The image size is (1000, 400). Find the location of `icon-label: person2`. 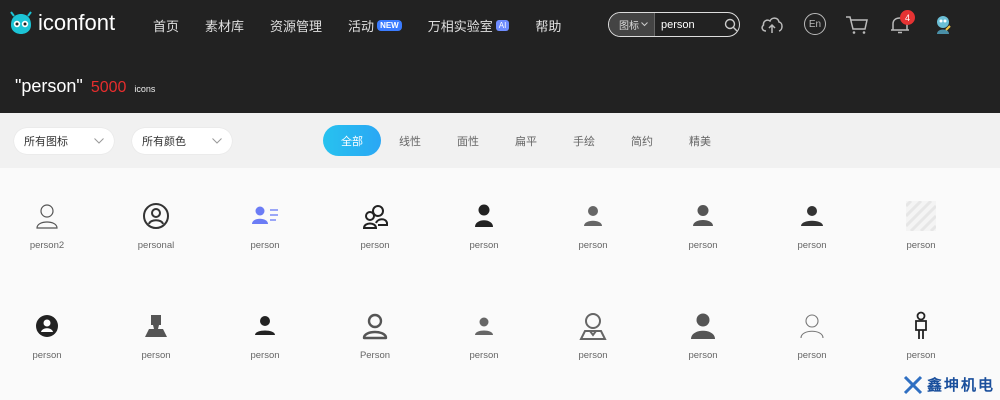

icon-label: person2 is located at coordinates (47, 245).